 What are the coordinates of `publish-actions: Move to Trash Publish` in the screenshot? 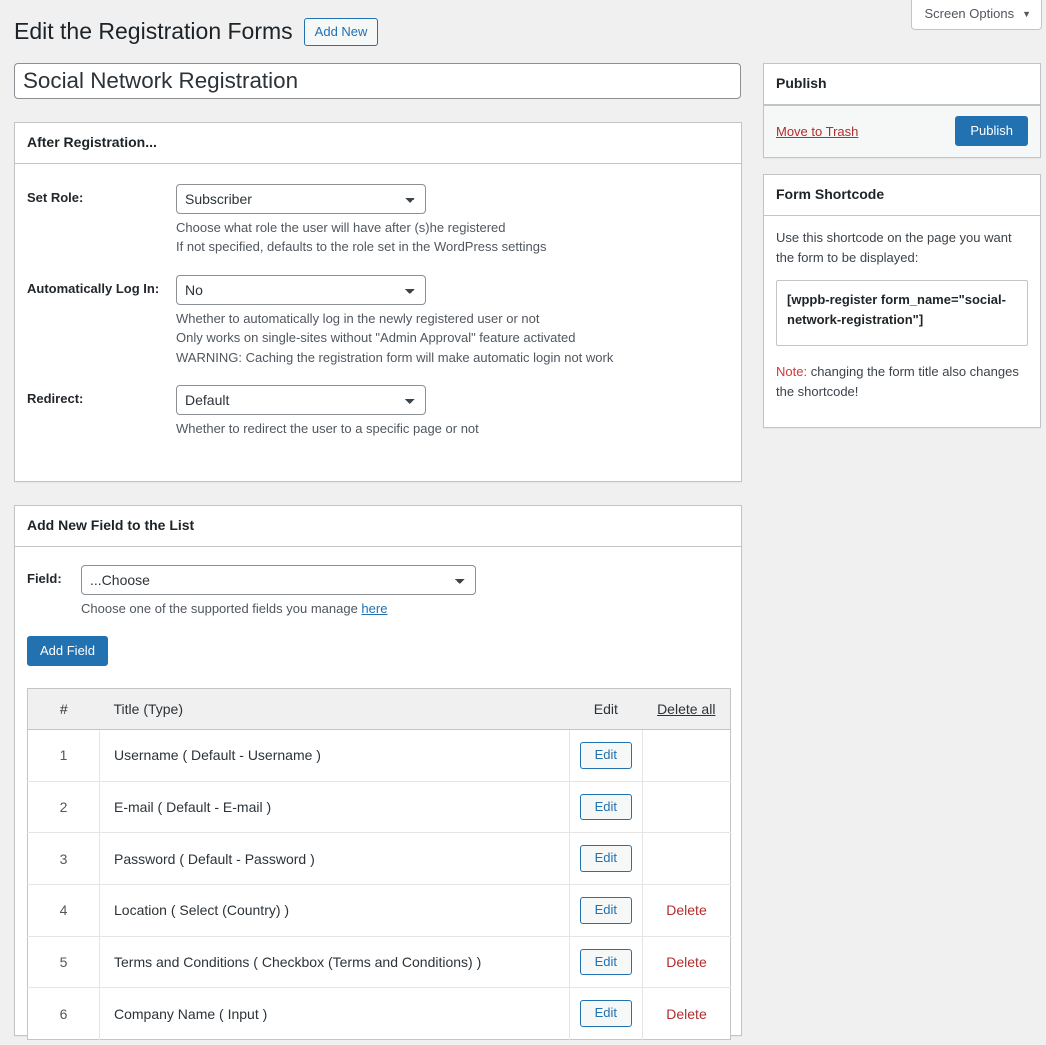 It's located at (902, 130).